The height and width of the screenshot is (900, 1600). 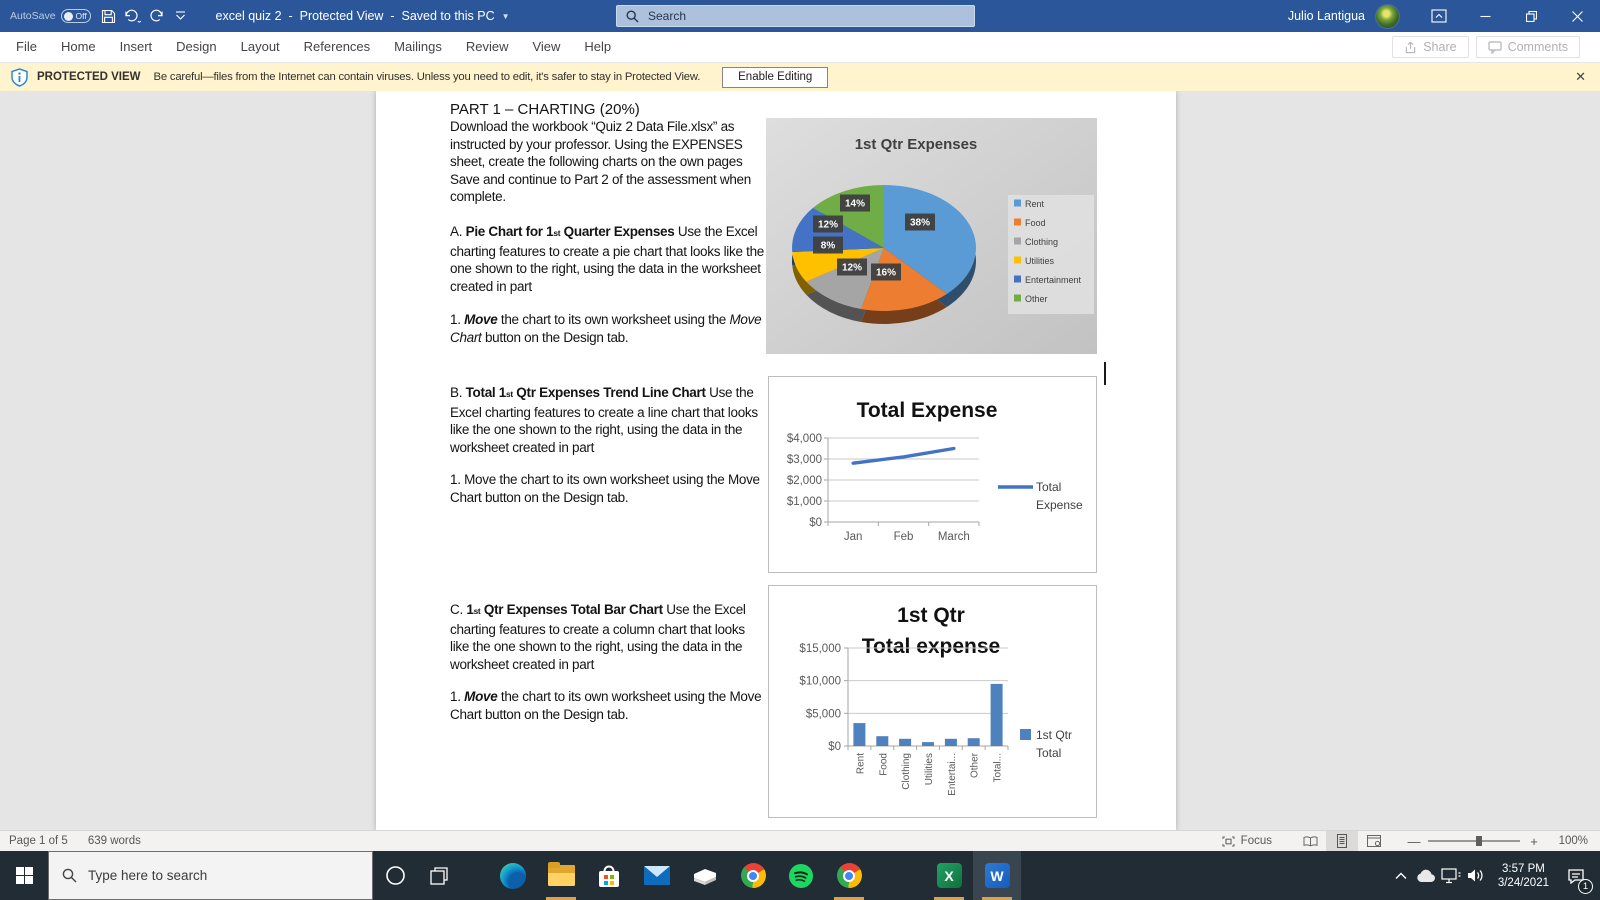 I want to click on print-layout-button, so click(x=1342, y=841).